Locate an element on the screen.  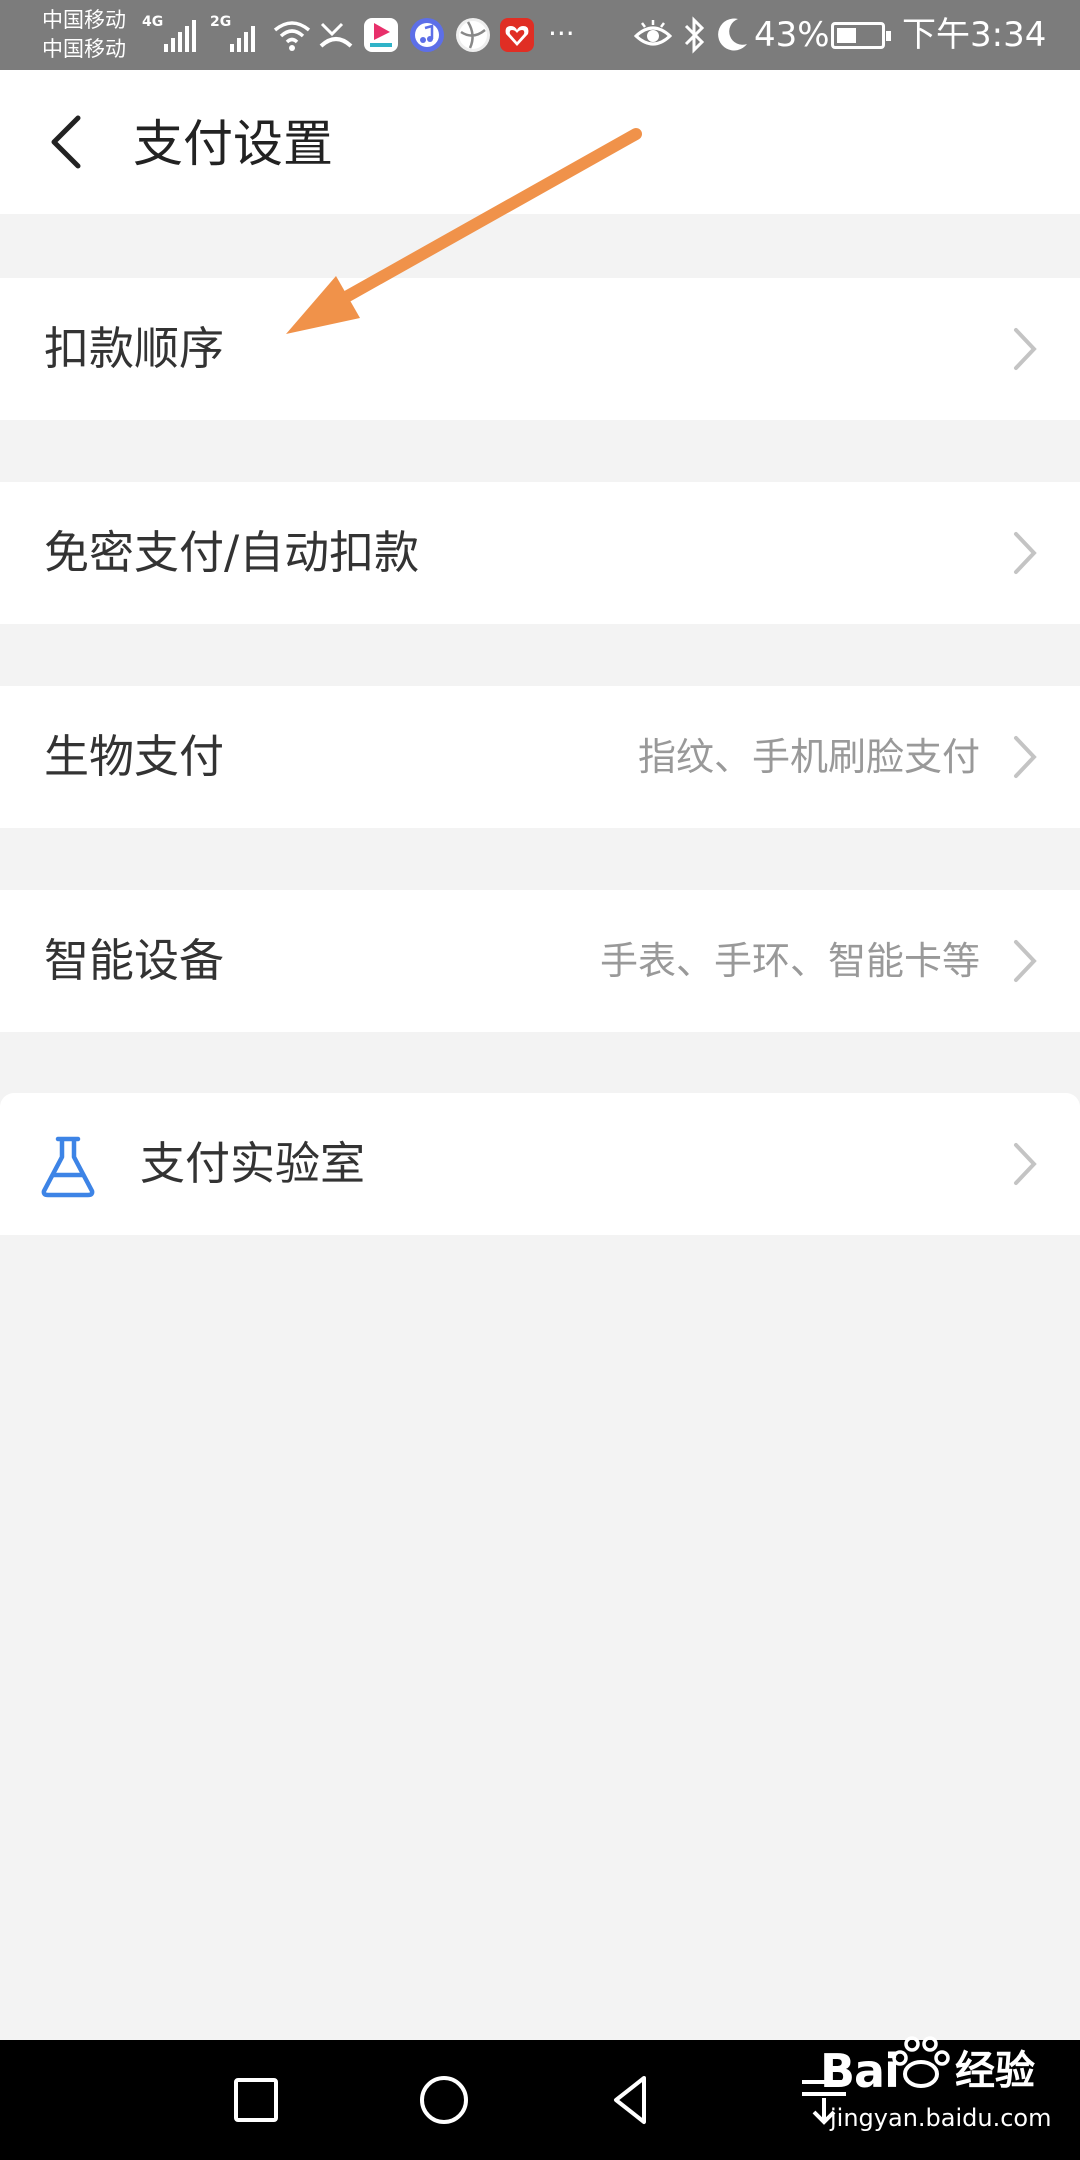
settings-row-smart-devices: 智能设备 手表、手环、智能卡等 is located at coordinates (540, 961).